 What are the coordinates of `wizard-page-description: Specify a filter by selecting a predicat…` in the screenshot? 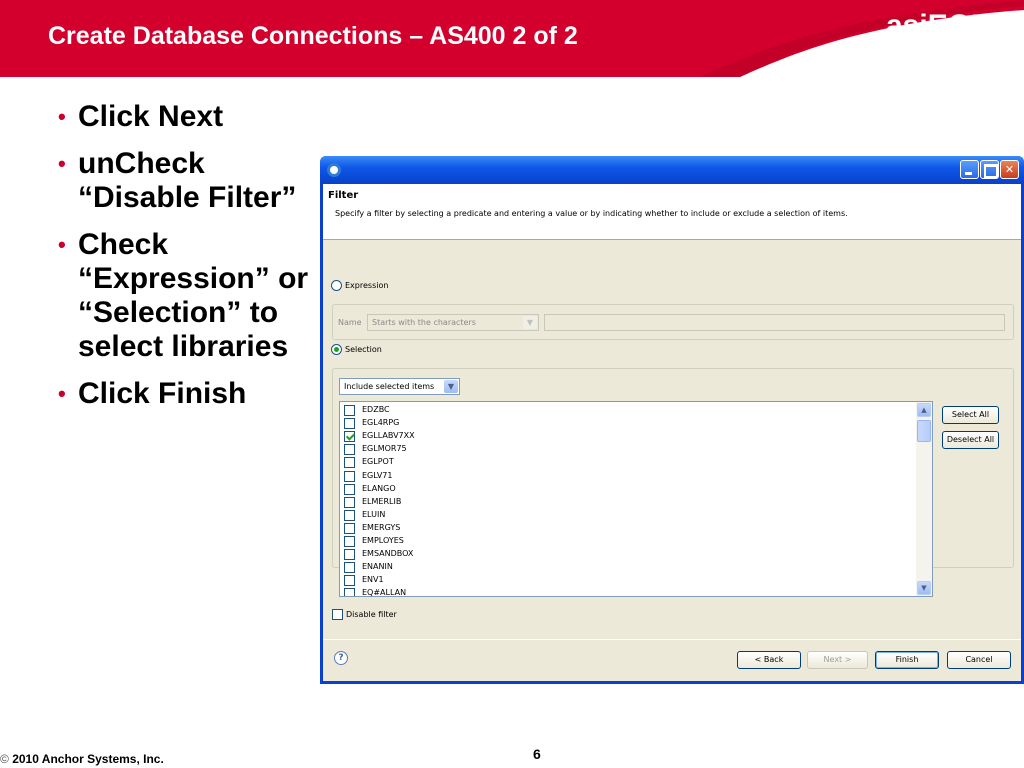 It's located at (591, 213).